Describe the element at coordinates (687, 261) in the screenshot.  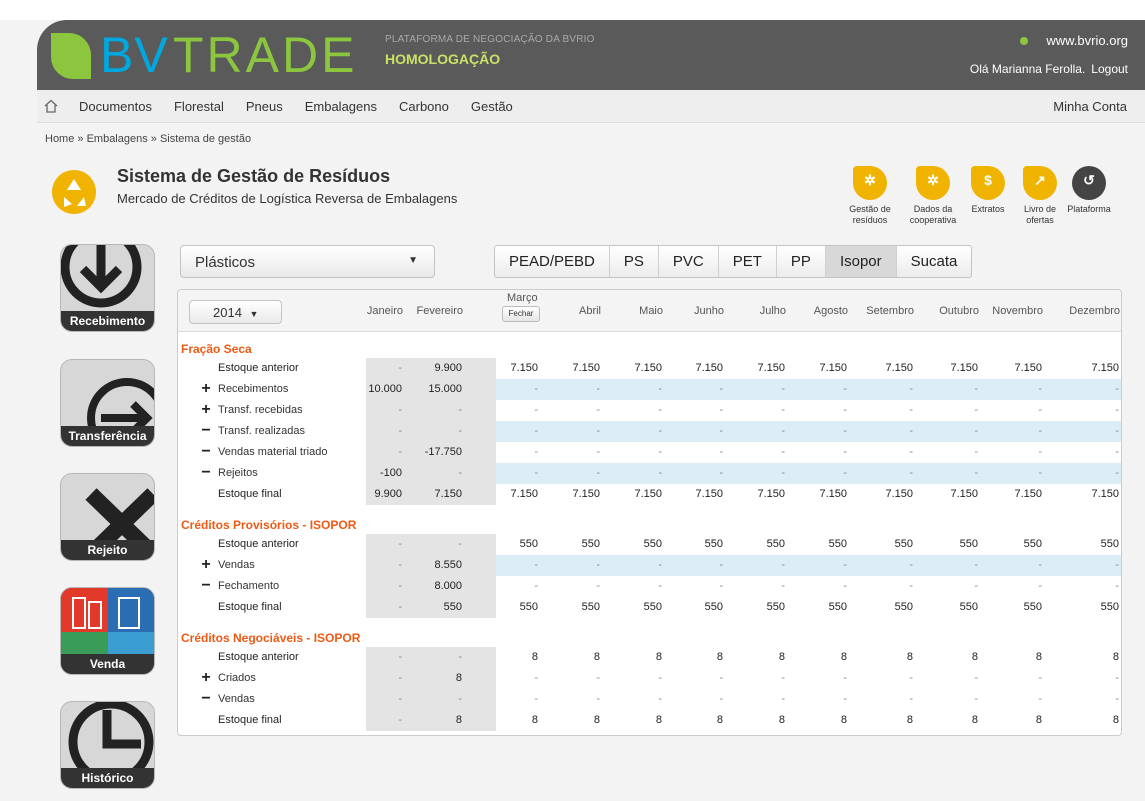
I see `tab-pvc: PVC` at that location.